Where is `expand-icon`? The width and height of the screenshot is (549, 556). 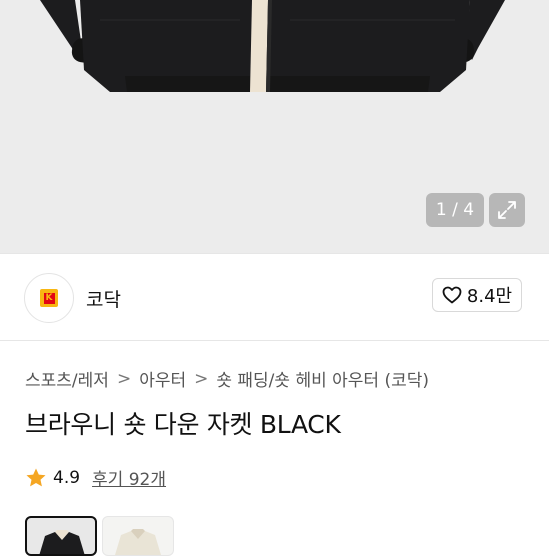
expand-icon is located at coordinates (507, 210).